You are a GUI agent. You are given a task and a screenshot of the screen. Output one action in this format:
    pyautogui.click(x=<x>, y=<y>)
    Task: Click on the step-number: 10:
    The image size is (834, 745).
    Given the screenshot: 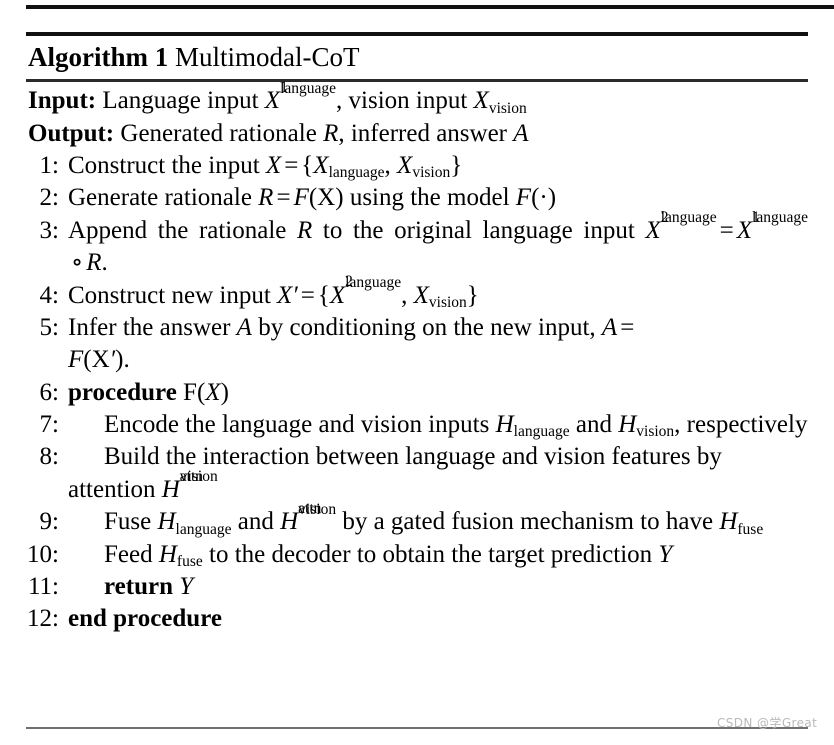 What is the action you would take?
    pyautogui.click(x=43, y=554)
    